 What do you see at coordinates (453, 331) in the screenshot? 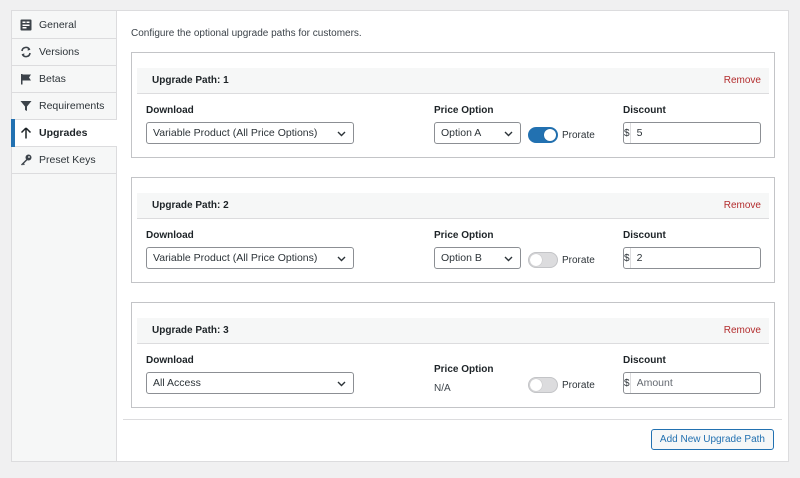
I see `card-header: Upgrade Path: 3 Remove` at bounding box center [453, 331].